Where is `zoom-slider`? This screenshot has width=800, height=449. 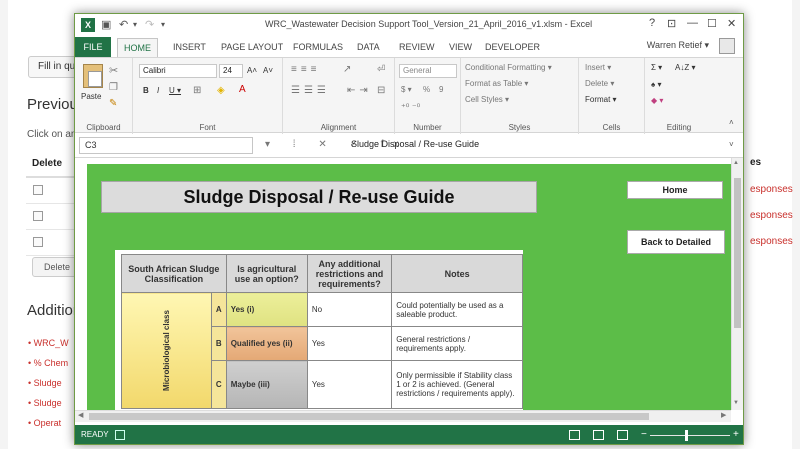 zoom-slider is located at coordinates (690, 435).